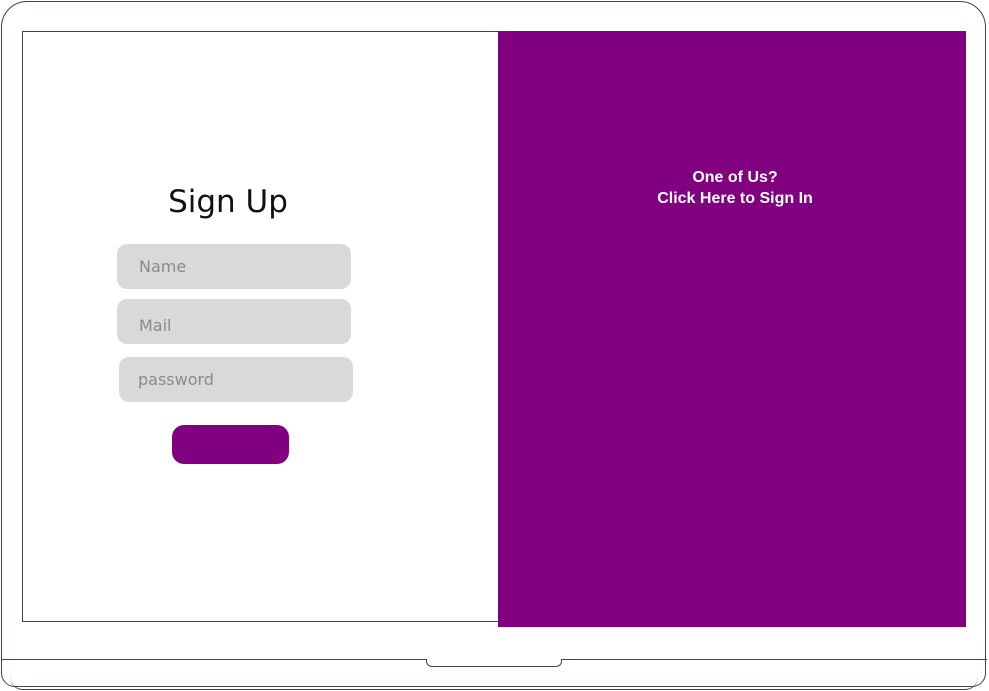 Image resolution: width=989 pixels, height=691 pixels. Describe the element at coordinates (234, 266) in the screenshot. I see `name-field` at that location.